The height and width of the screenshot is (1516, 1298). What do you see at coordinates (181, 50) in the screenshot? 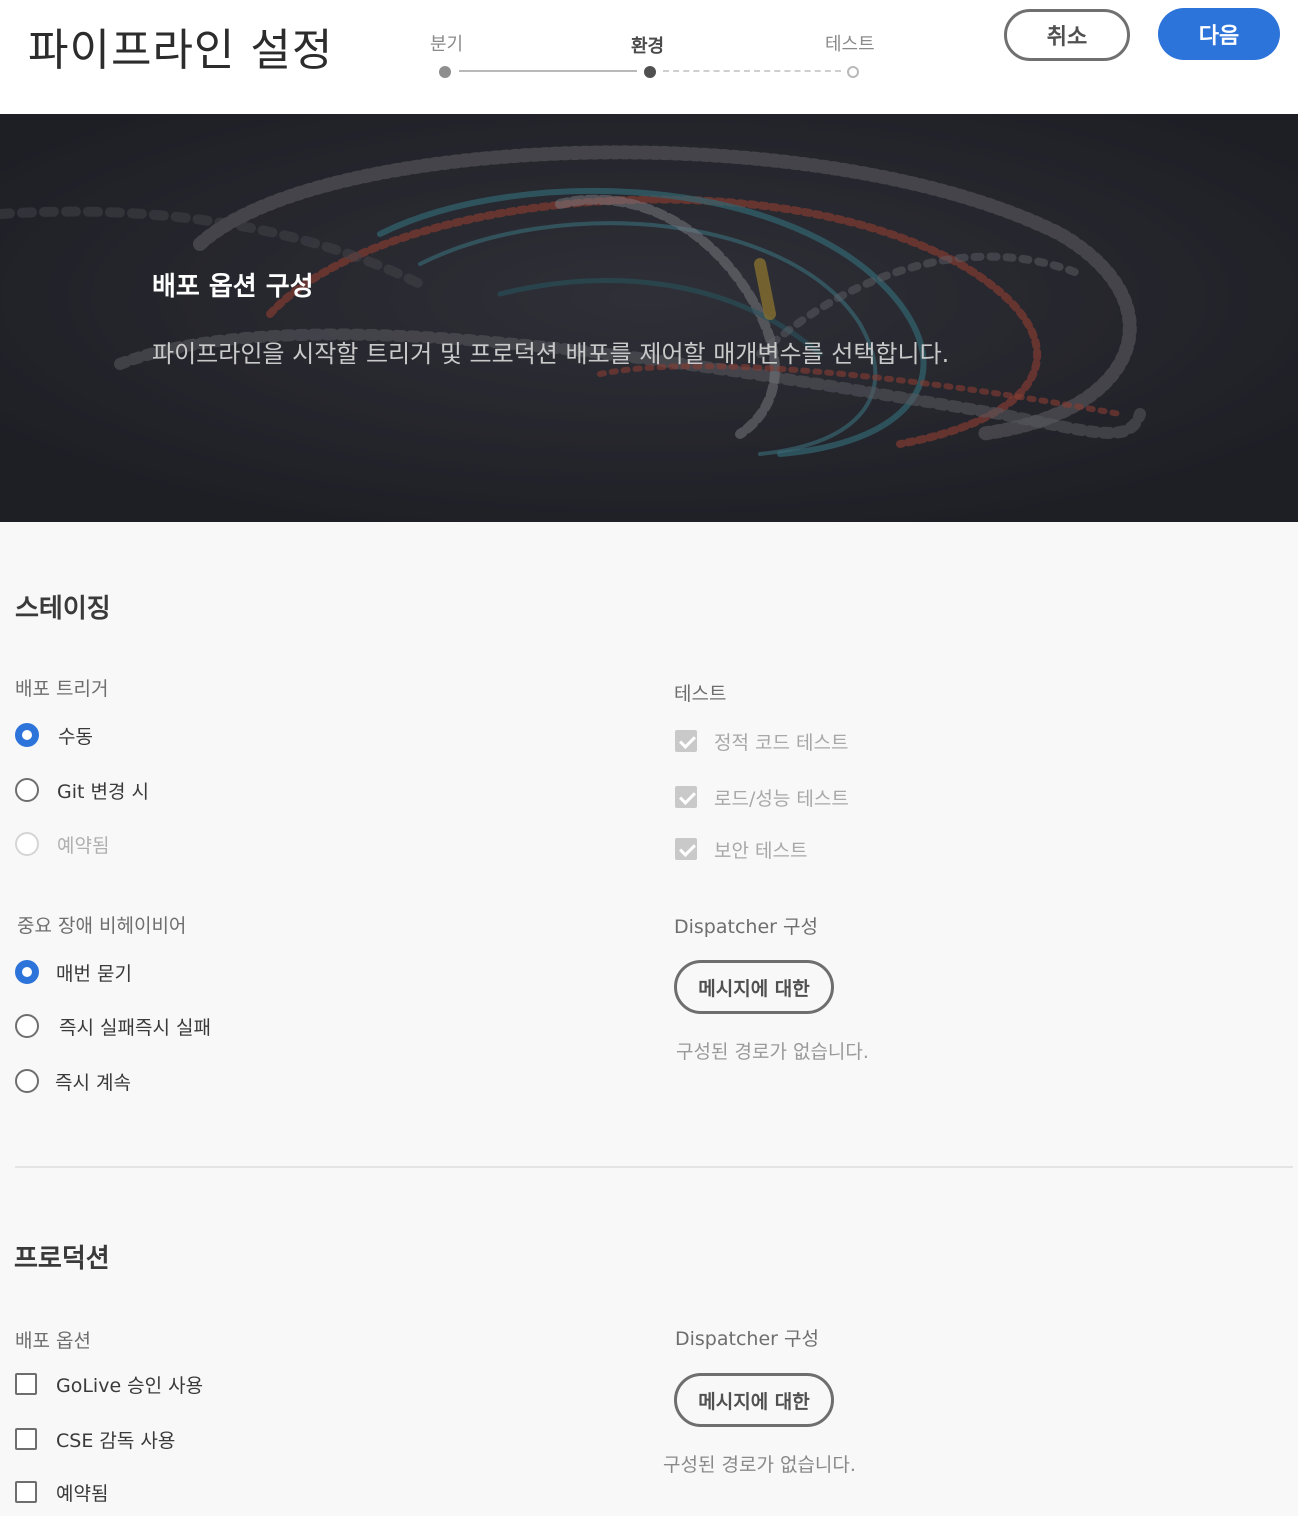
I see `page-title: 파이프라인 설정` at bounding box center [181, 50].